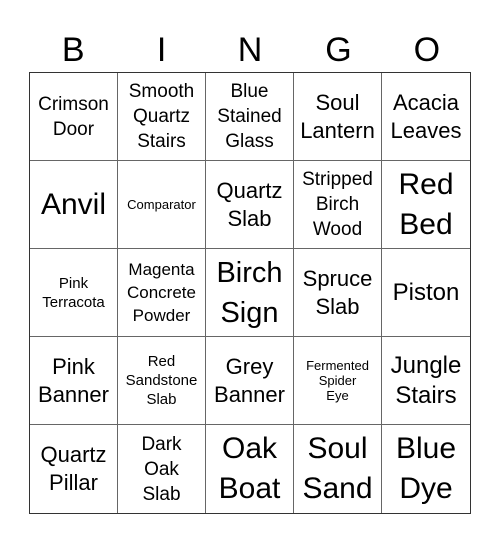 The image size is (500, 544). I want to click on bingo-cell-label: Jungle Stairs, so click(426, 380).